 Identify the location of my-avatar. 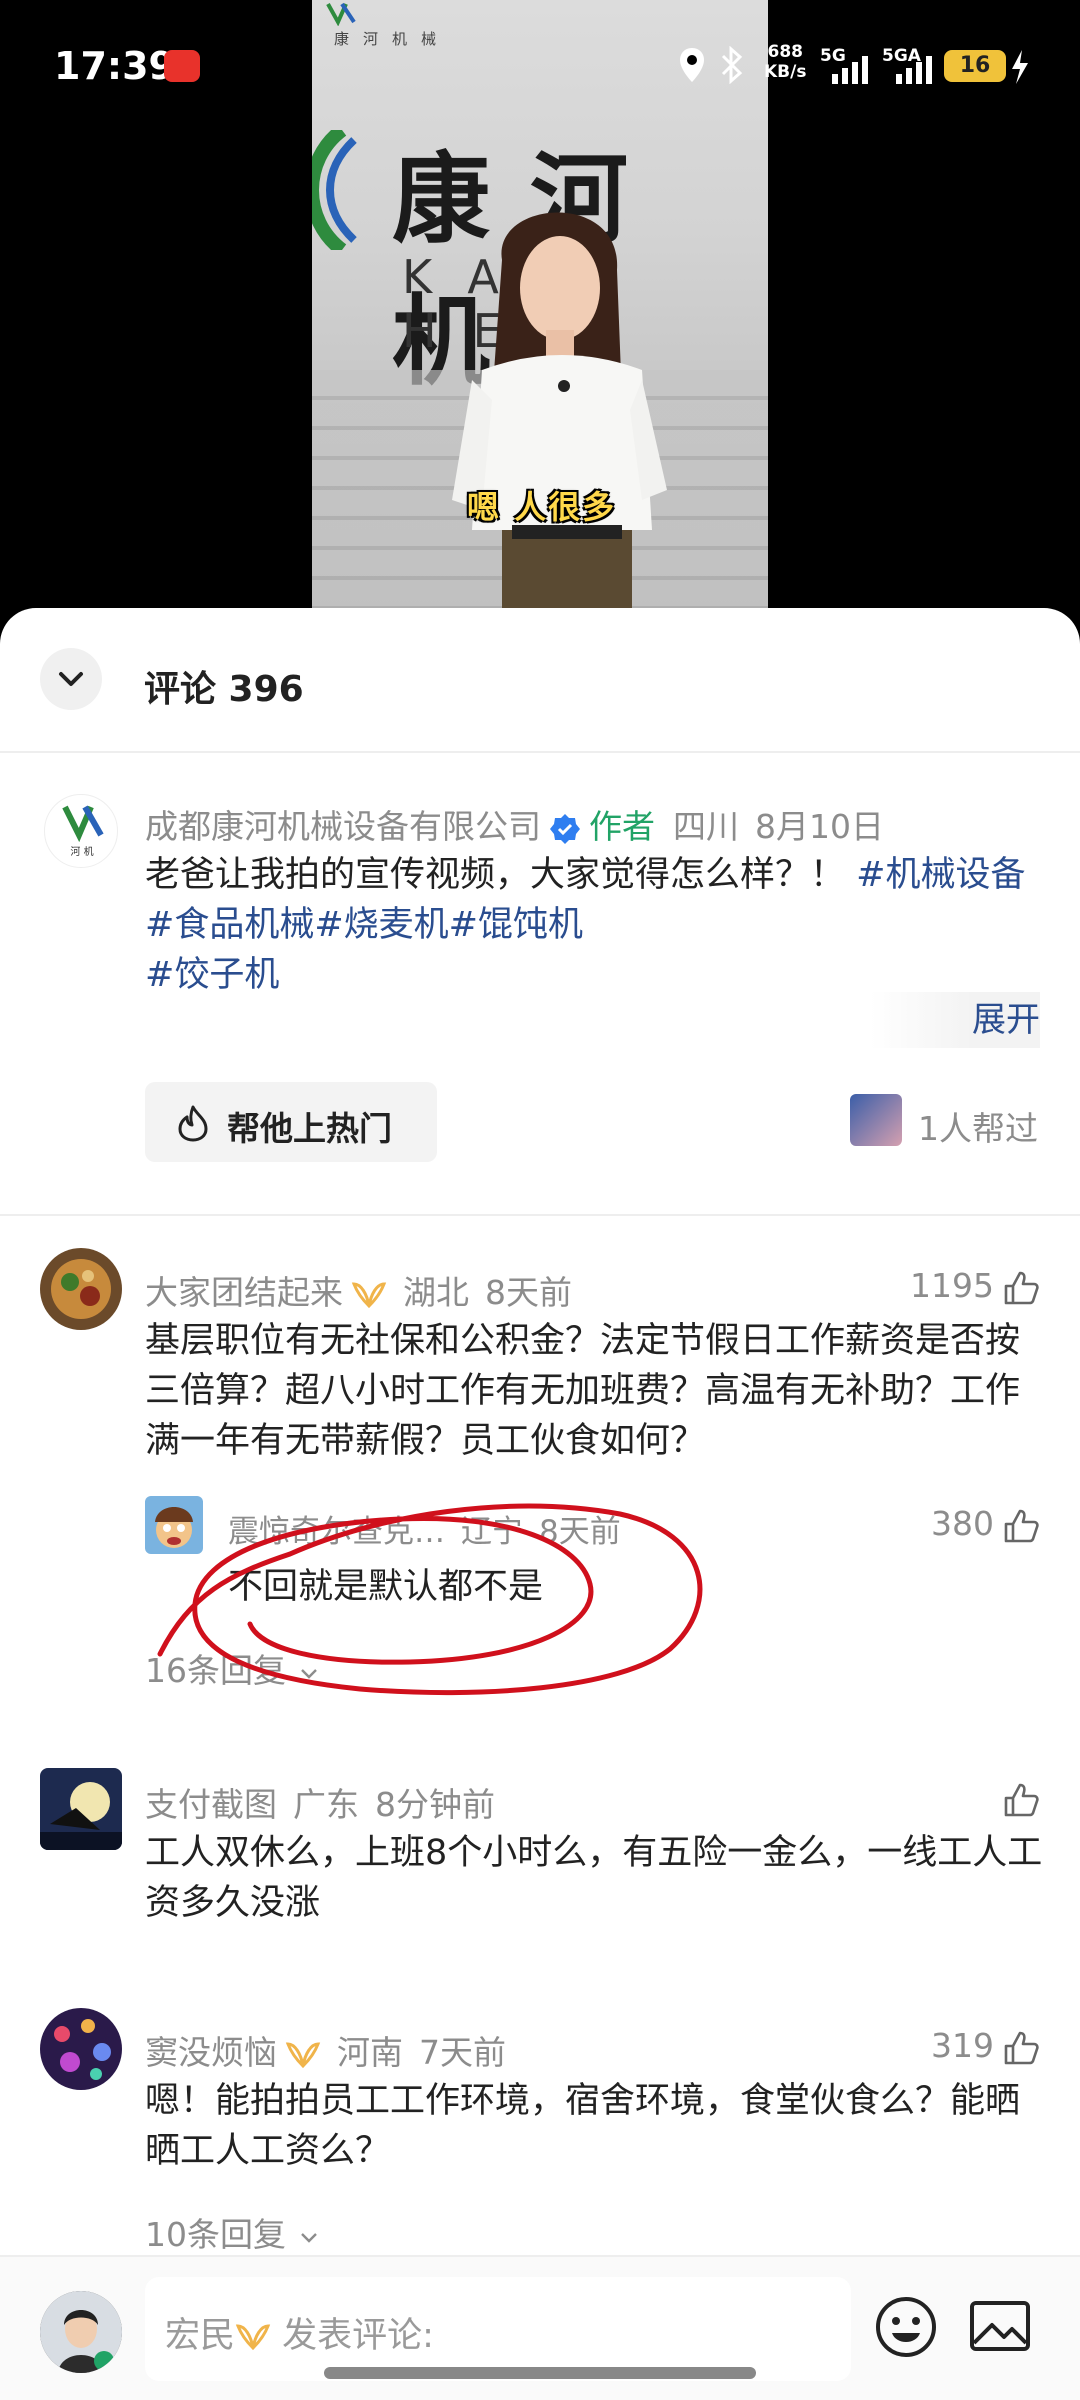
(81, 2332).